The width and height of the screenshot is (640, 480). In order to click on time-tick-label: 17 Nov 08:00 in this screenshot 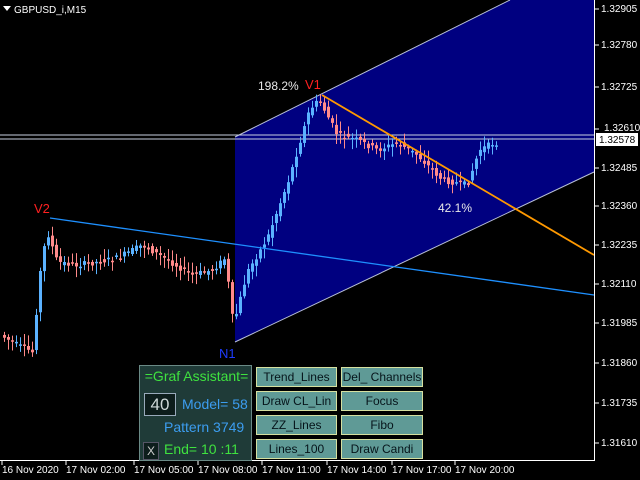, I will do `click(228, 470)`.